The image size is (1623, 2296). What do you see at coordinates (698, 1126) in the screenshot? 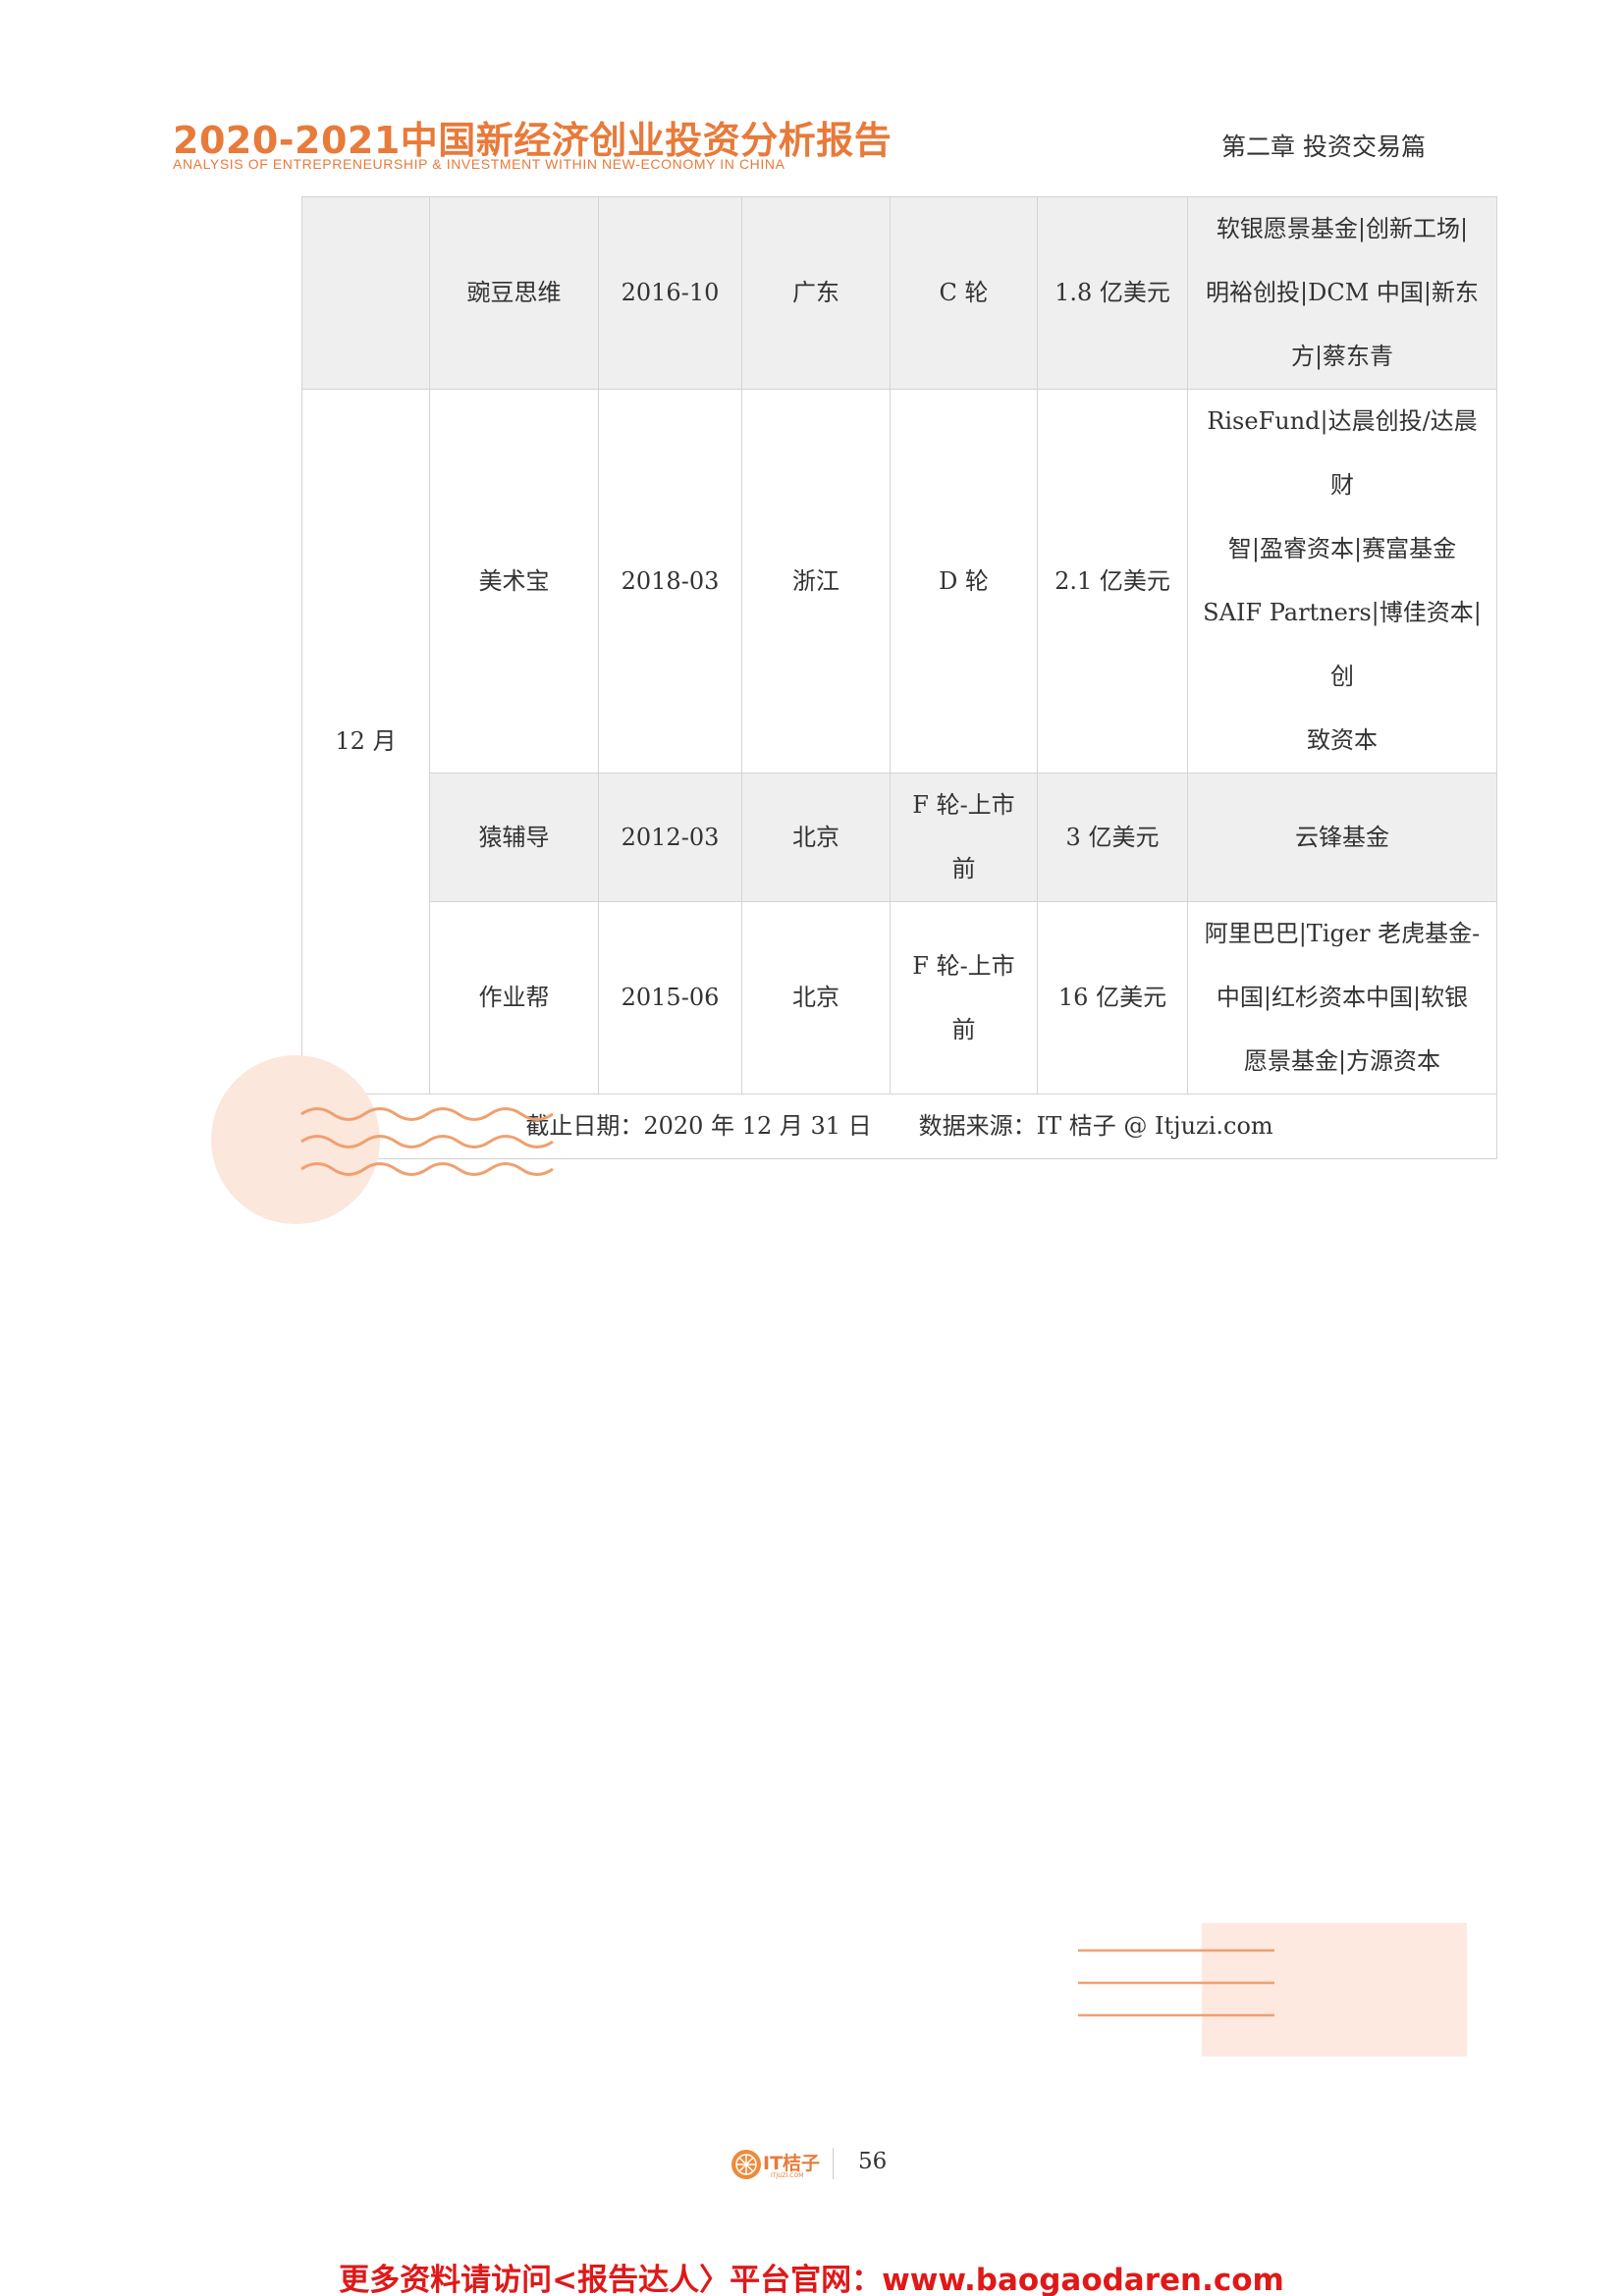
I see `cutoff-date: 截止日期：2020 年 12 月 31 日` at bounding box center [698, 1126].